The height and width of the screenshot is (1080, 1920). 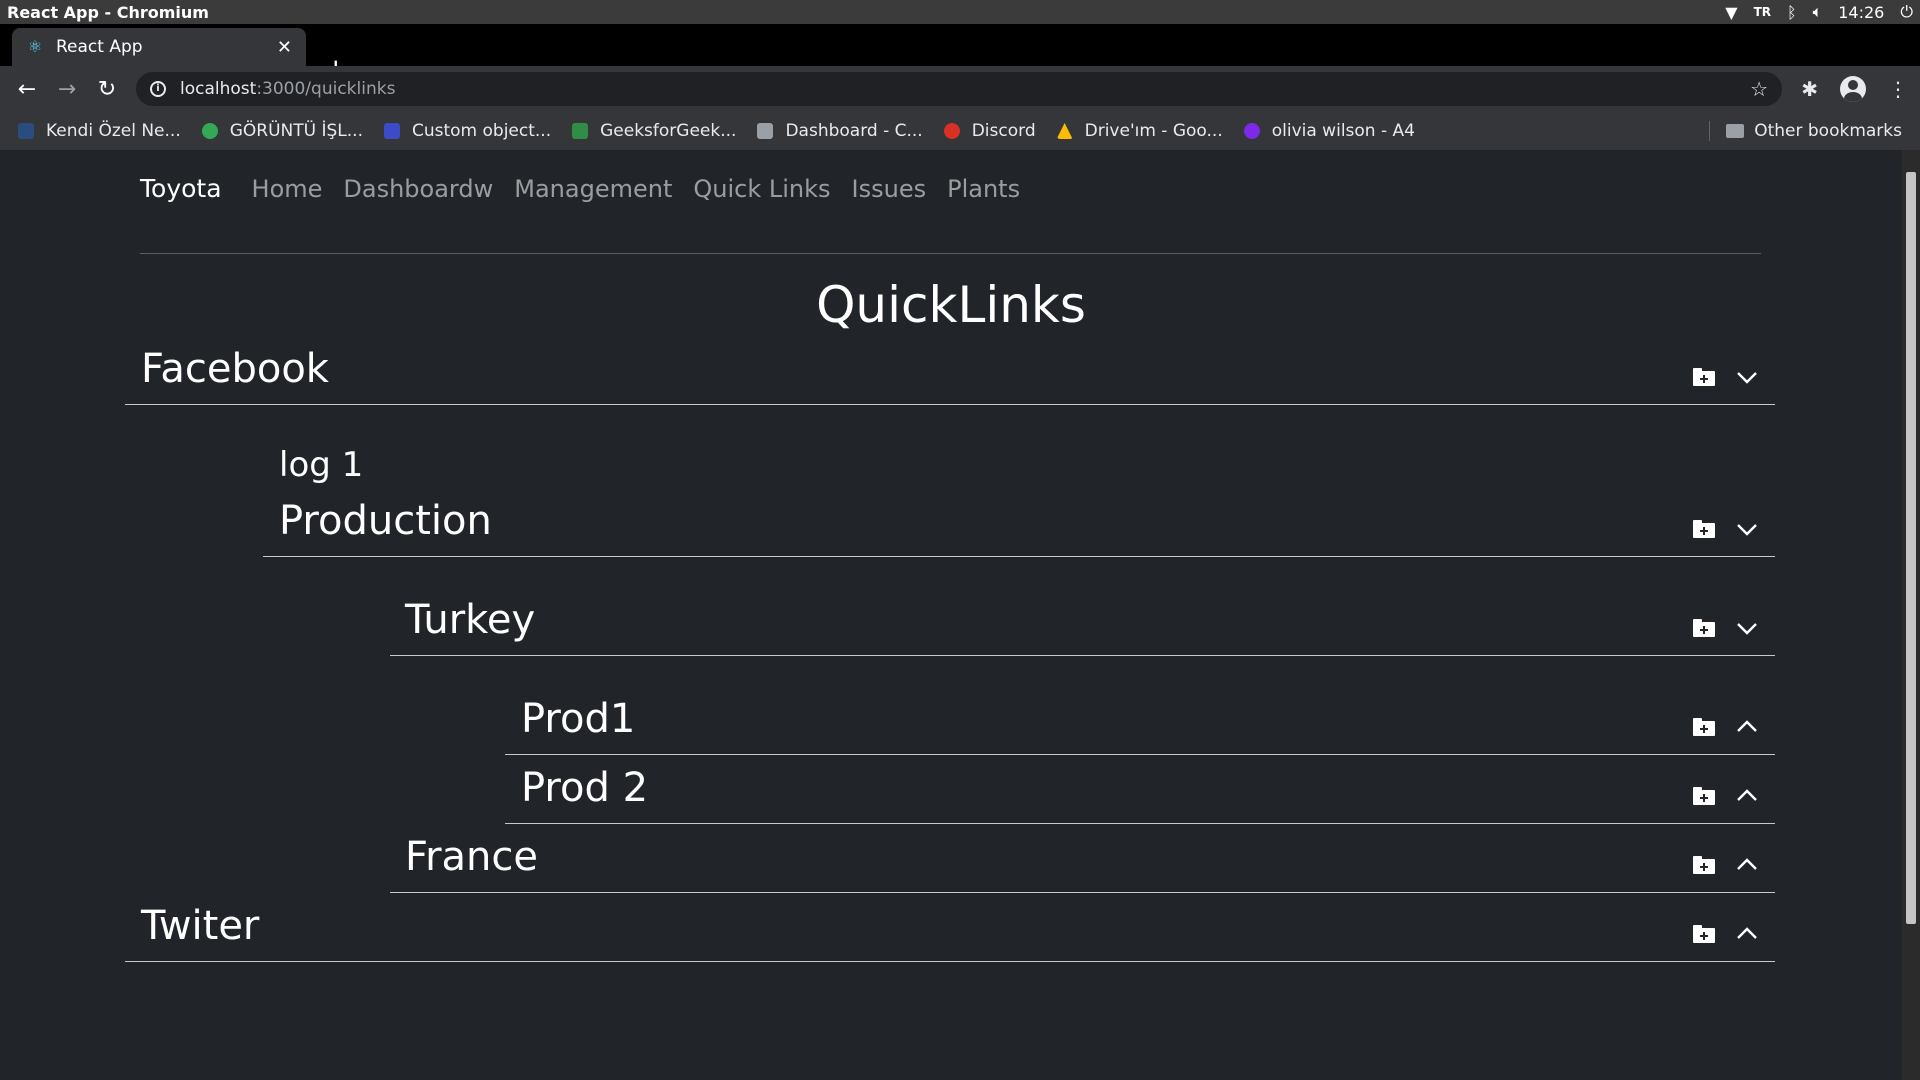 I want to click on system-tray: ▼ TR ᛒ 🔈︎ 14:26 ⏻, so click(x=1819, y=12).